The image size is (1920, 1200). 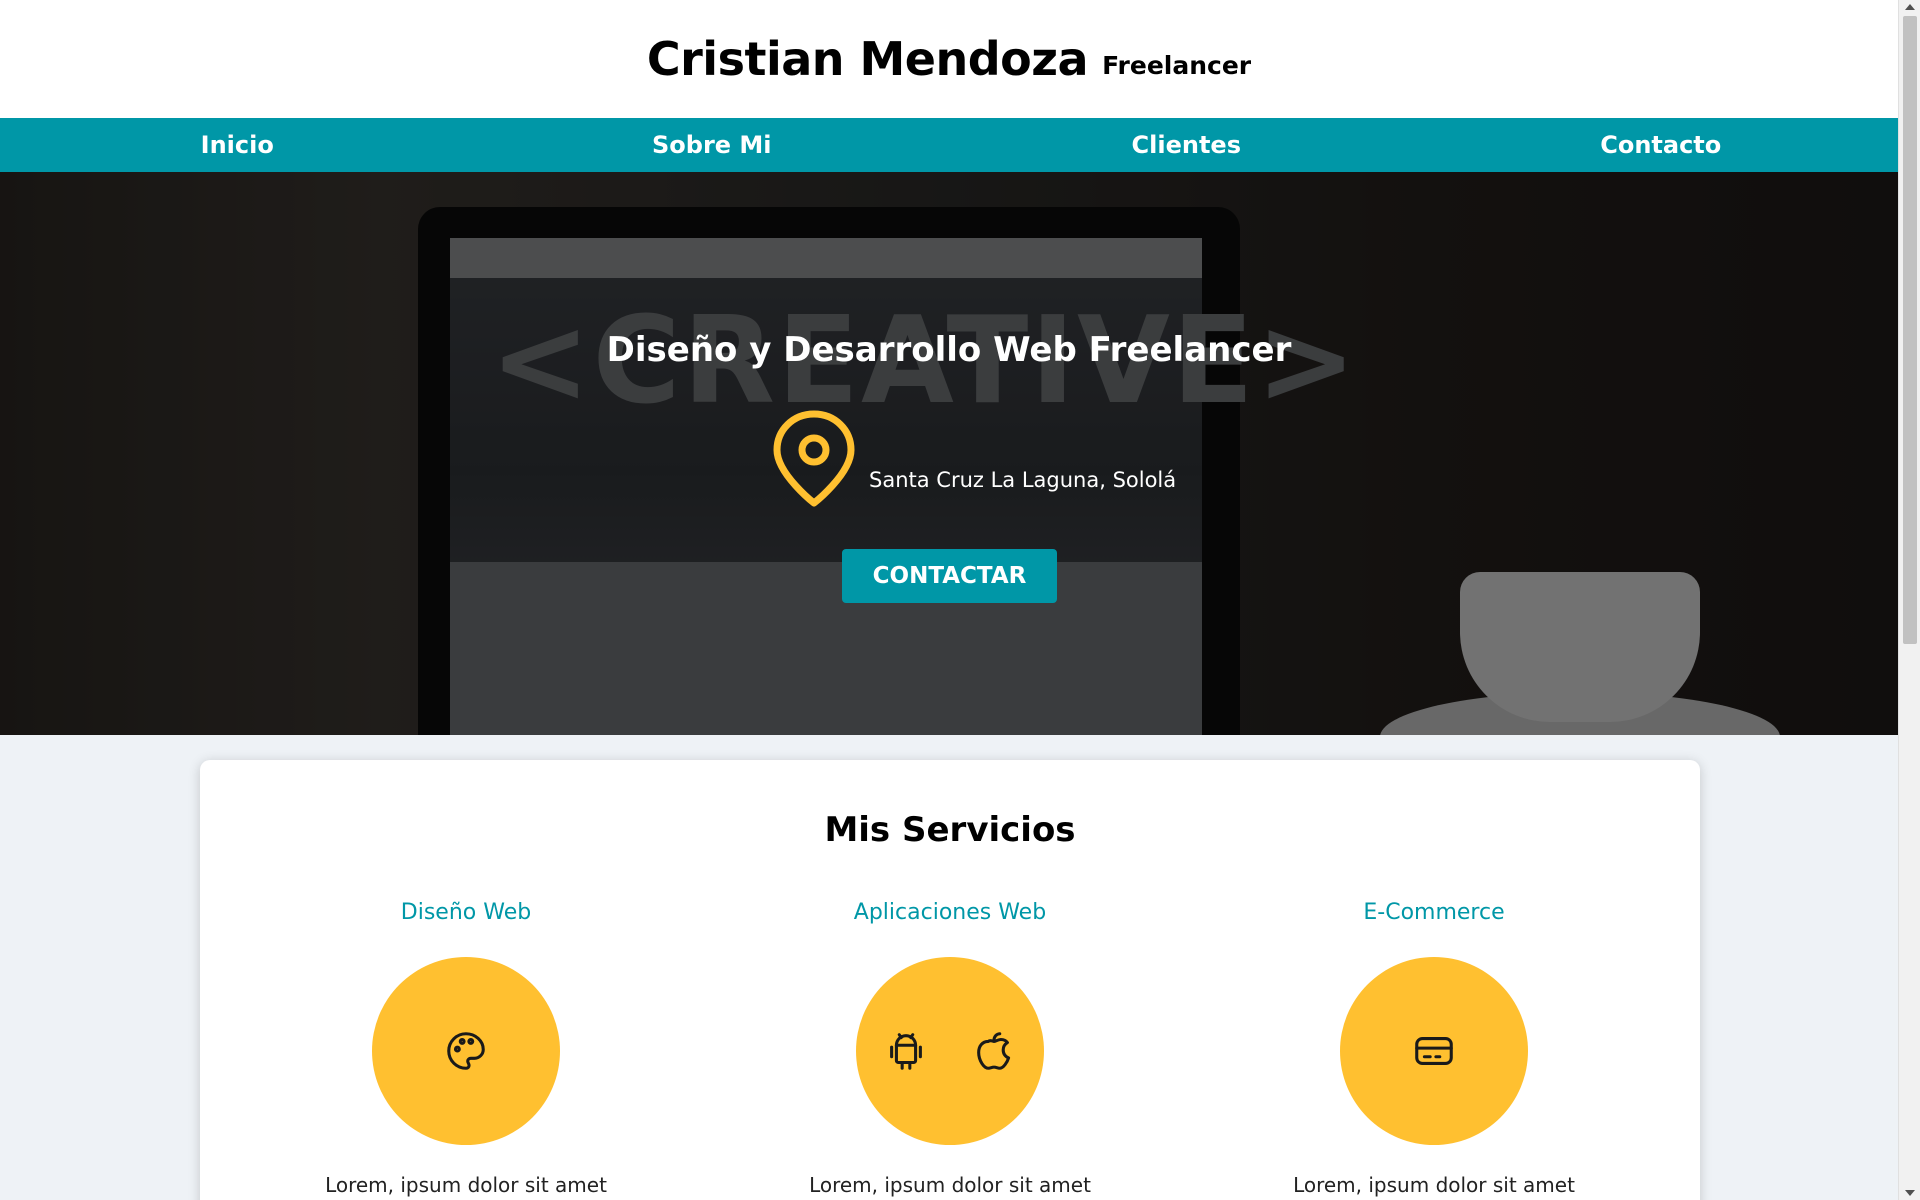 What do you see at coordinates (1910, 1193) in the screenshot?
I see `scroll-down-arrow-icon` at bounding box center [1910, 1193].